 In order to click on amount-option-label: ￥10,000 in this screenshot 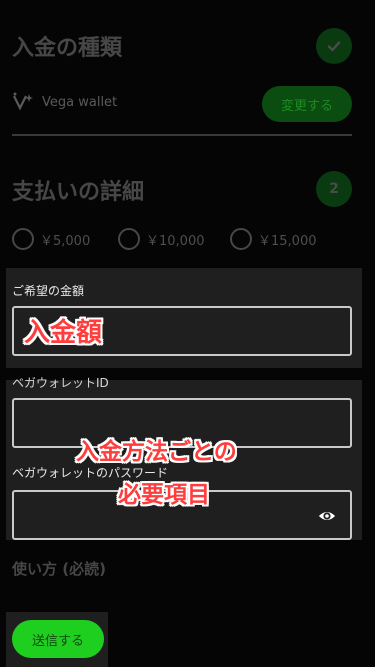, I will do `click(175, 241)`.